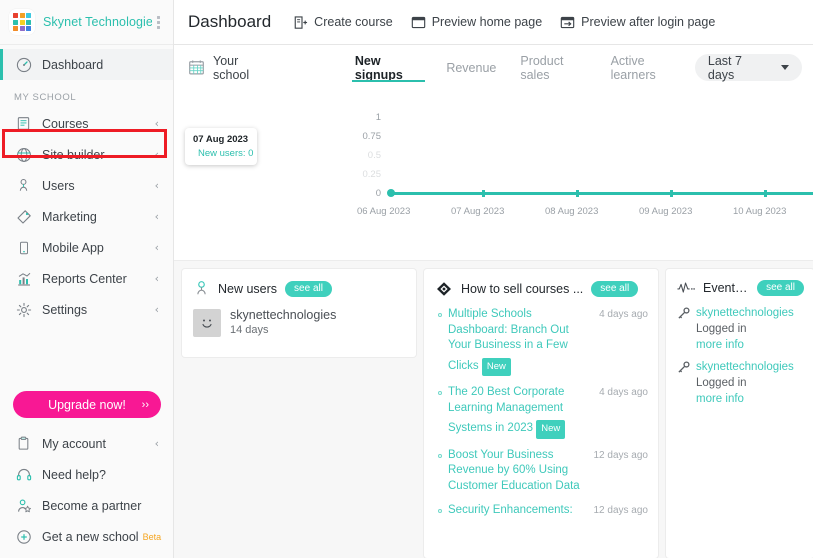 Image resolution: width=813 pixels, height=558 pixels. Describe the element at coordinates (73, 154) in the screenshot. I see `sidebar-item-label: Site builder` at that location.